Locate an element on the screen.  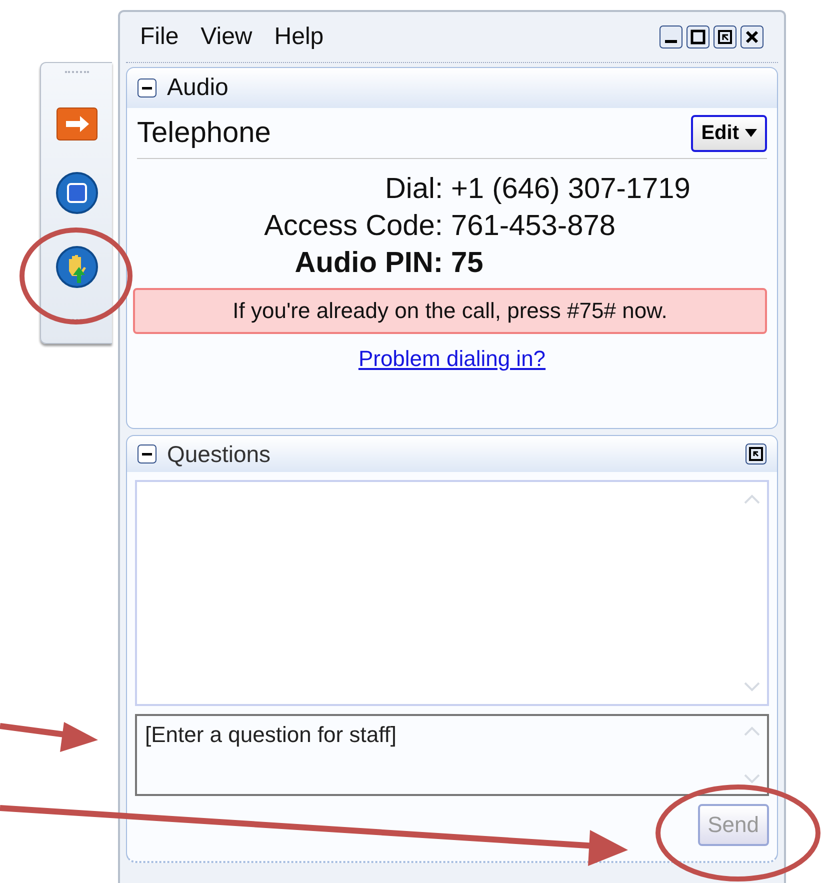
menu-item: Help is located at coordinates (299, 37).